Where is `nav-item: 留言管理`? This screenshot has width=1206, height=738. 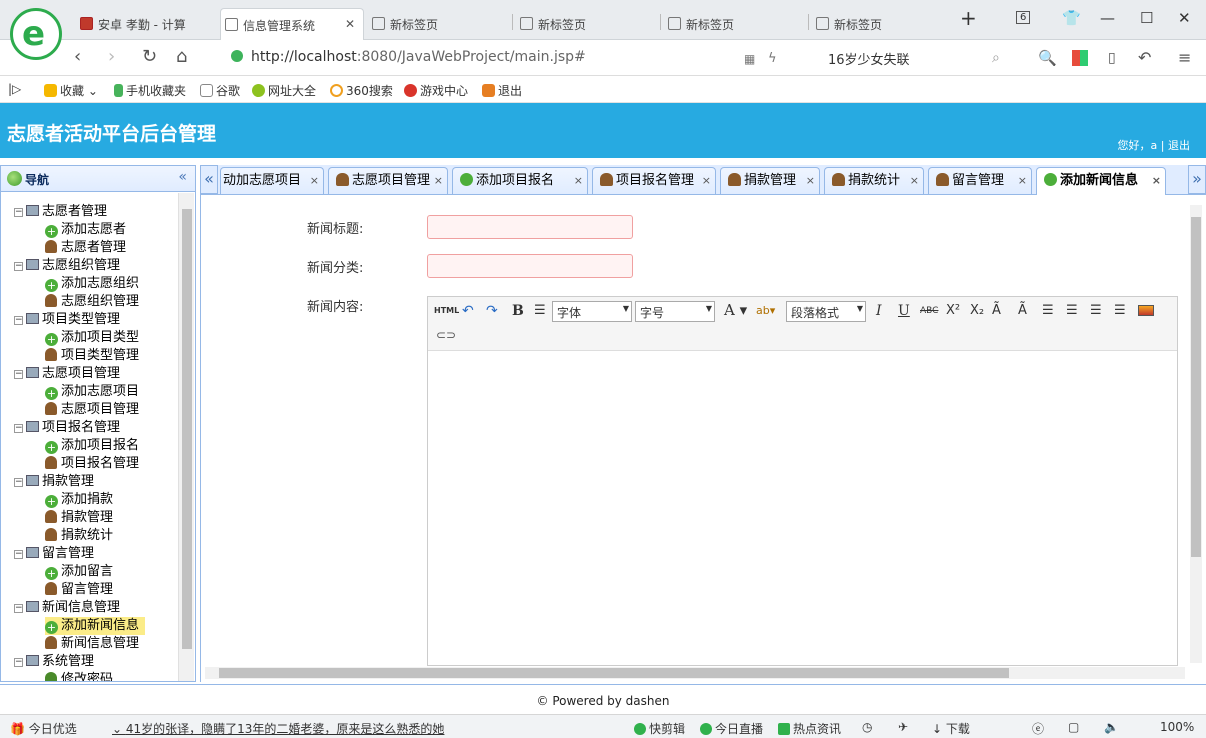 nav-item: 留言管理 is located at coordinates (79, 590).